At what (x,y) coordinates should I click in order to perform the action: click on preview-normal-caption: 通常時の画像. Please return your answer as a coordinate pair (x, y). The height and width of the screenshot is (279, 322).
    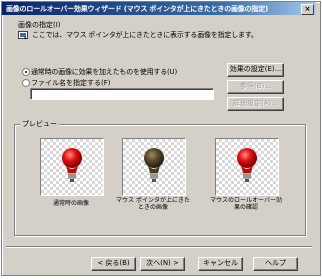
    Looking at the image, I should click on (70, 203).